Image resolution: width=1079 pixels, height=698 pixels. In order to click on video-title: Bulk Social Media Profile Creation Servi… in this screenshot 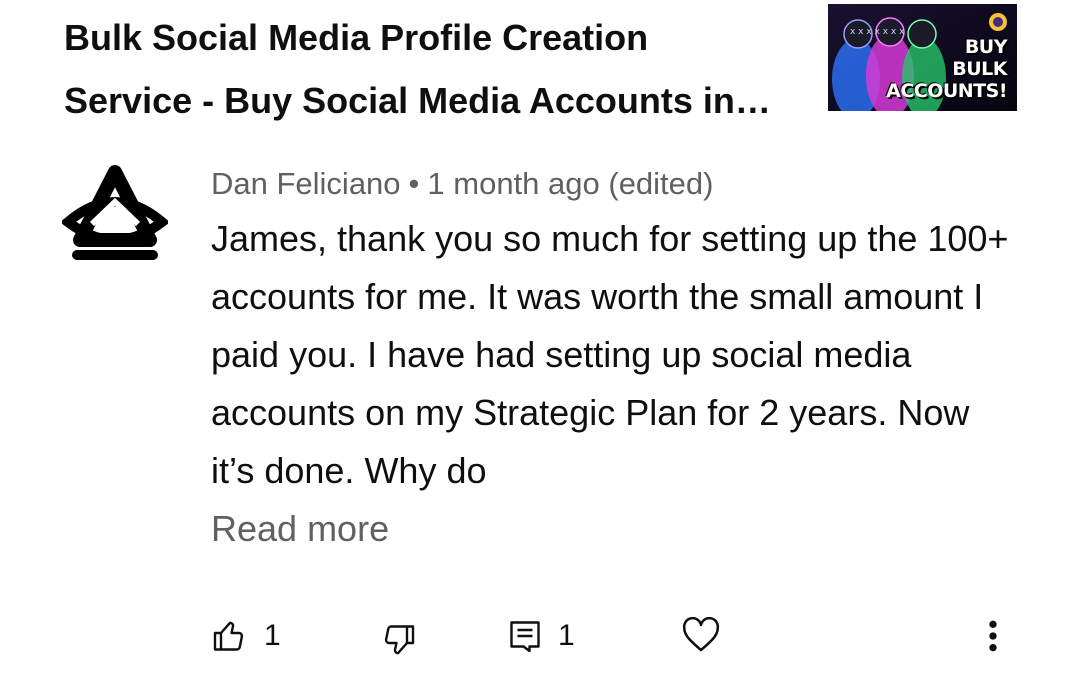, I will do `click(424, 69)`.